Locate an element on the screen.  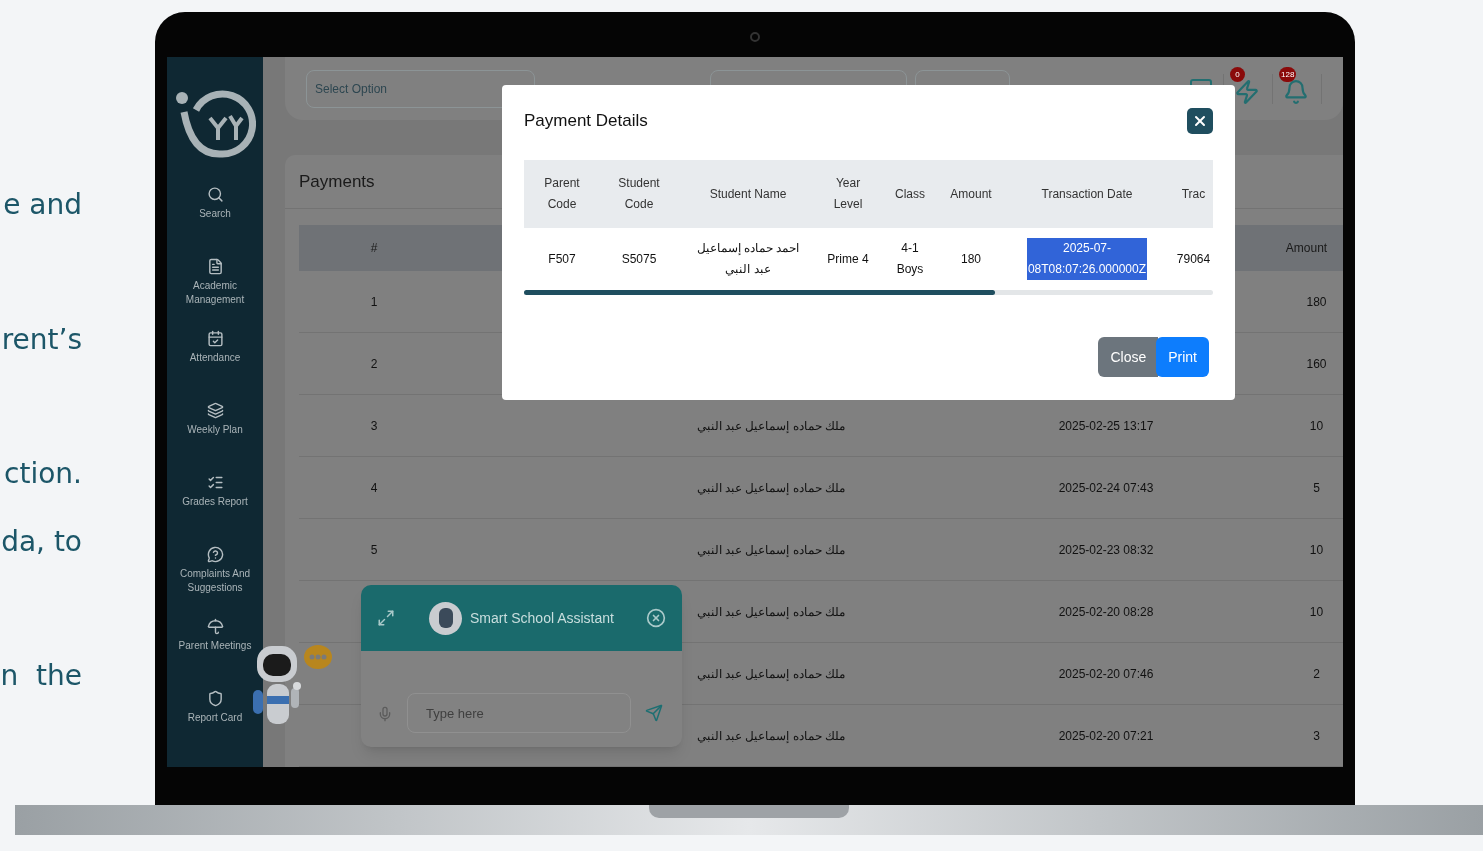
expand-icon is located at coordinates (386, 618).